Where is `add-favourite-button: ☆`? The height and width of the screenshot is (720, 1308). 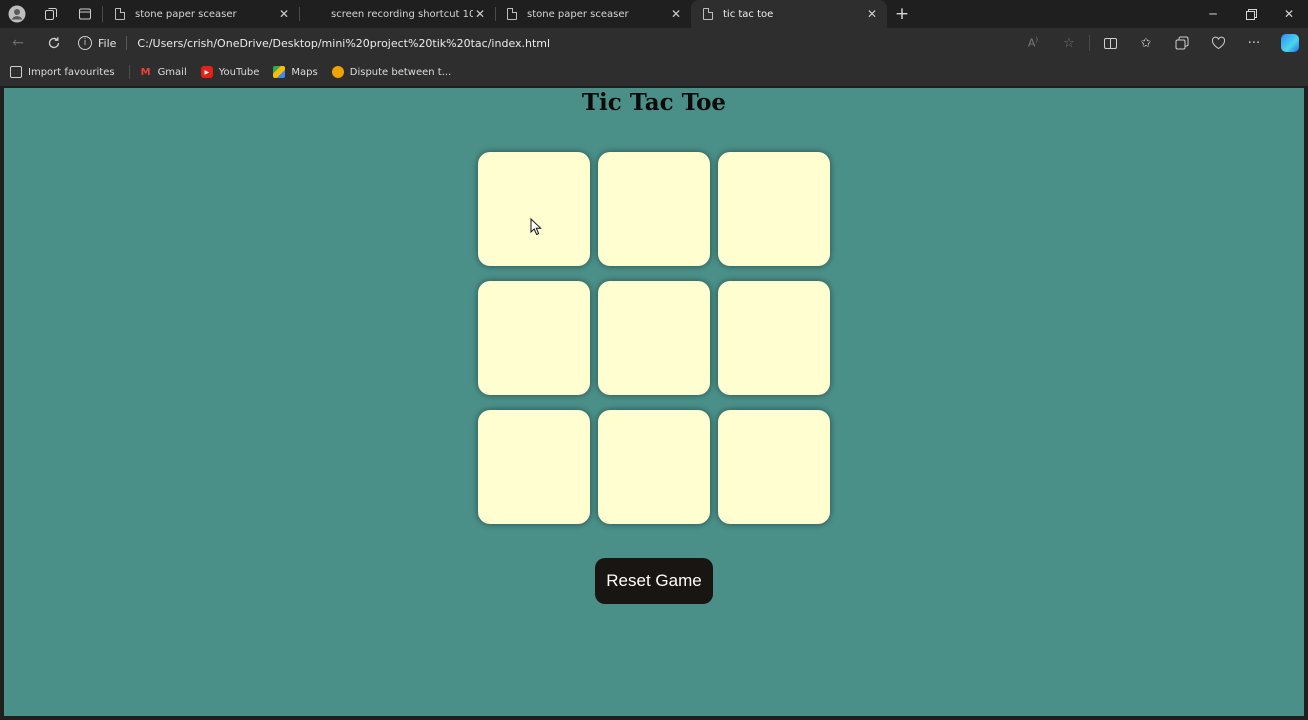
add-favourite-button: ☆ is located at coordinates (1069, 43).